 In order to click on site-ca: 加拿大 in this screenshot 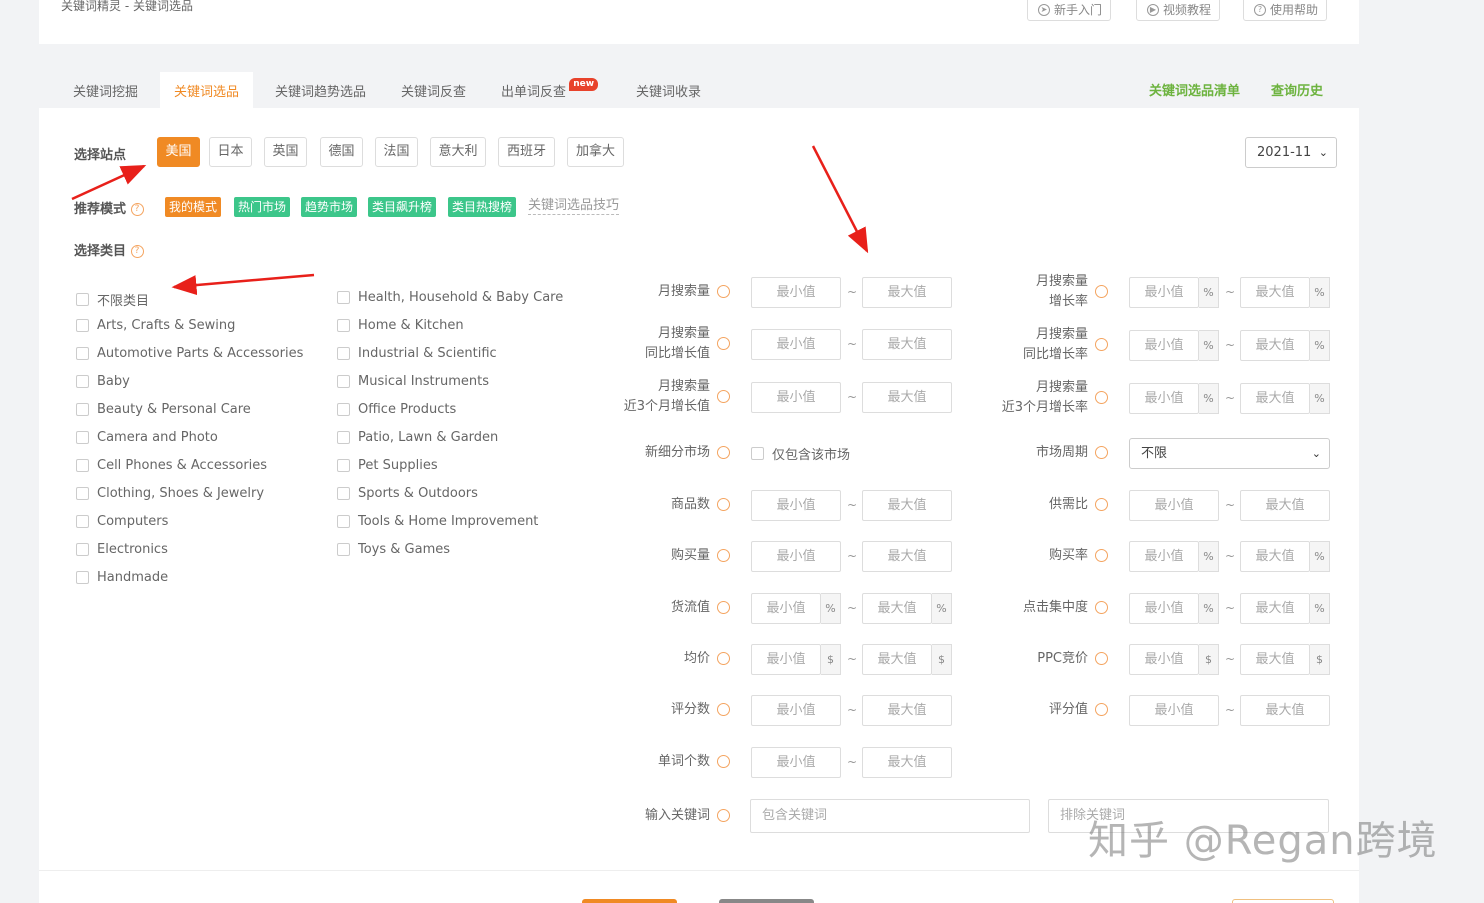, I will do `click(595, 152)`.